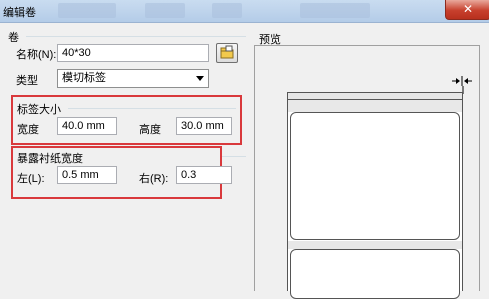 This screenshot has width=489, height=299. I want to click on left-margin-input: 0.5 mm, so click(87, 175).